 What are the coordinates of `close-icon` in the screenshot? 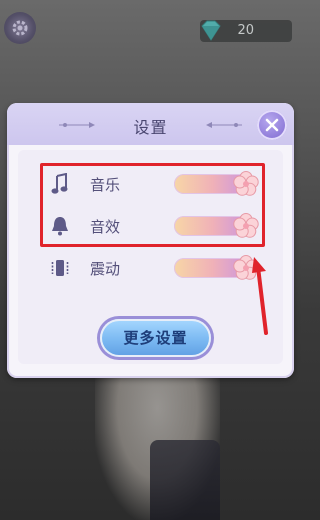 It's located at (272, 125).